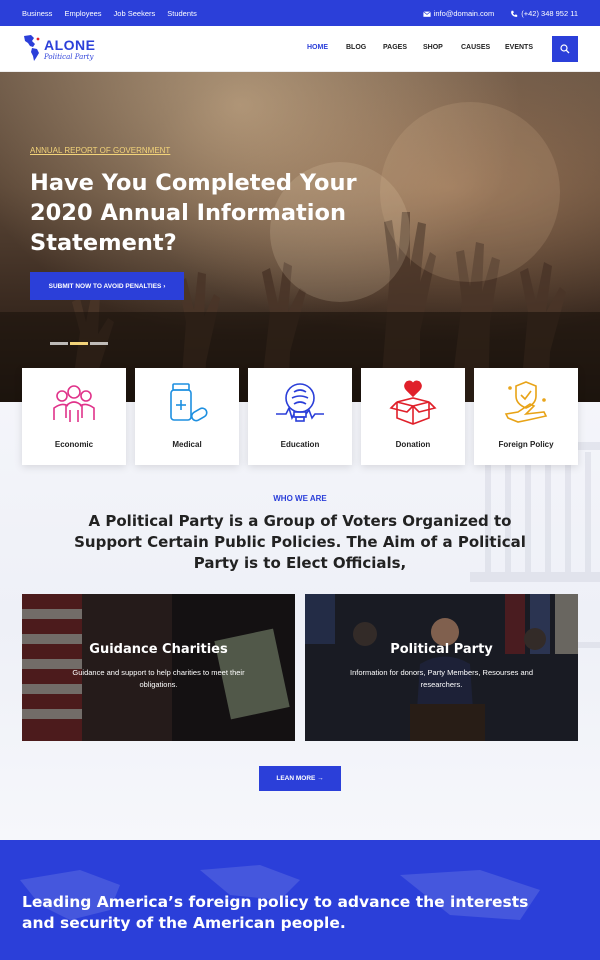 The image size is (600, 960). I want to click on logo: ALONE Political Party, so click(67, 49).